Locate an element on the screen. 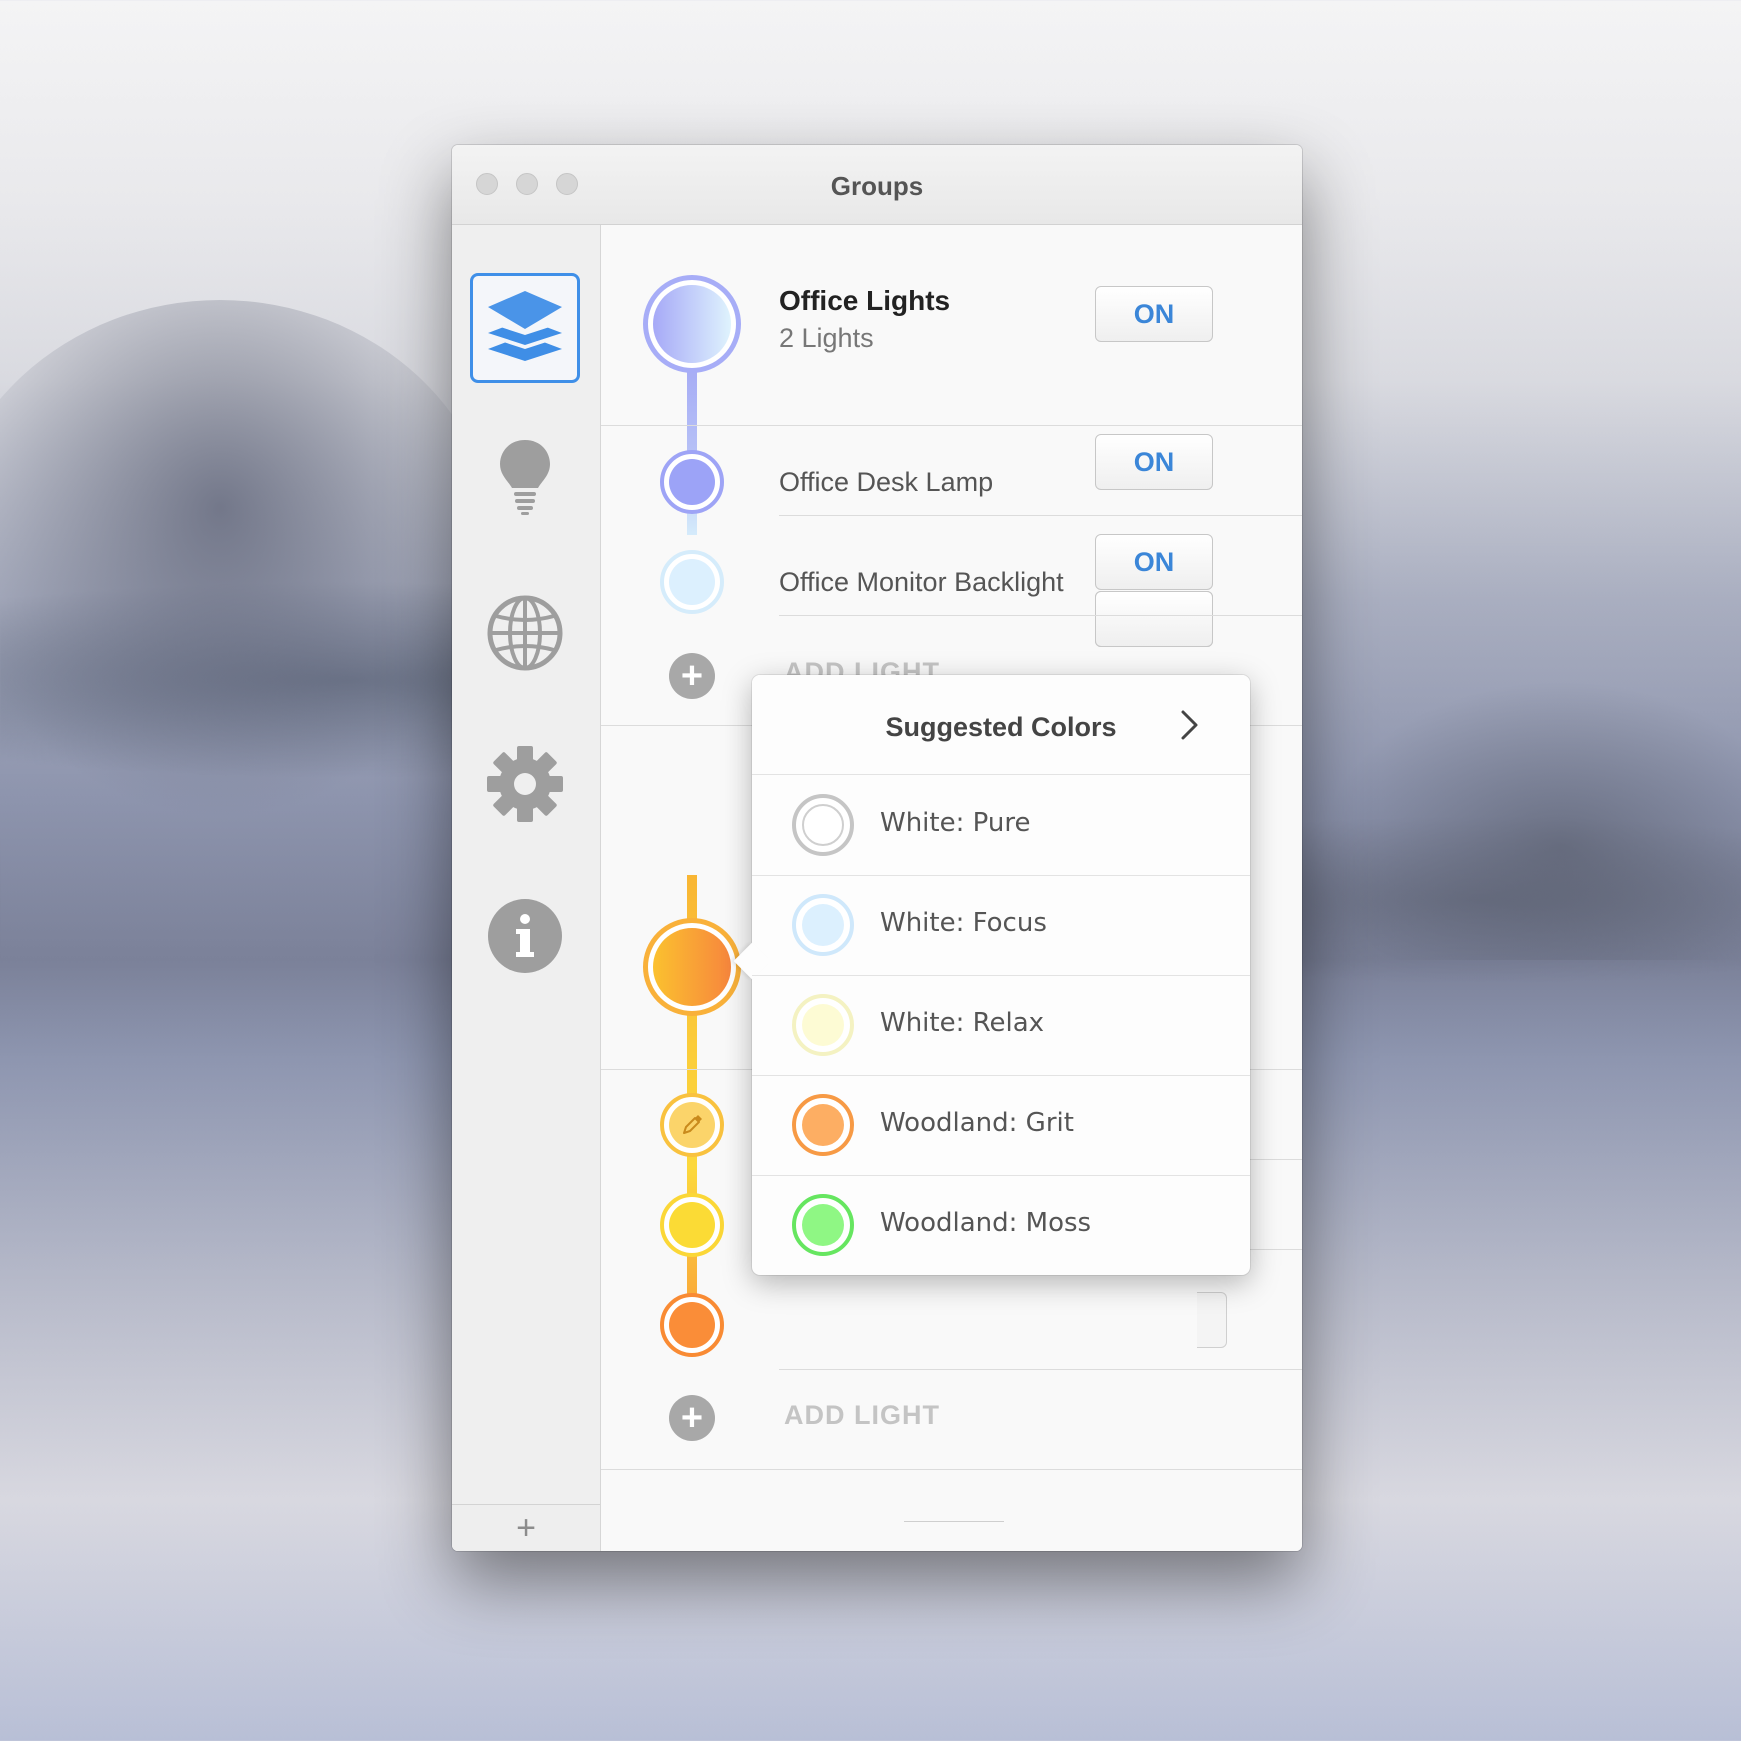 The image size is (1741, 1741). background-hill is located at coordinates (1531, 820).